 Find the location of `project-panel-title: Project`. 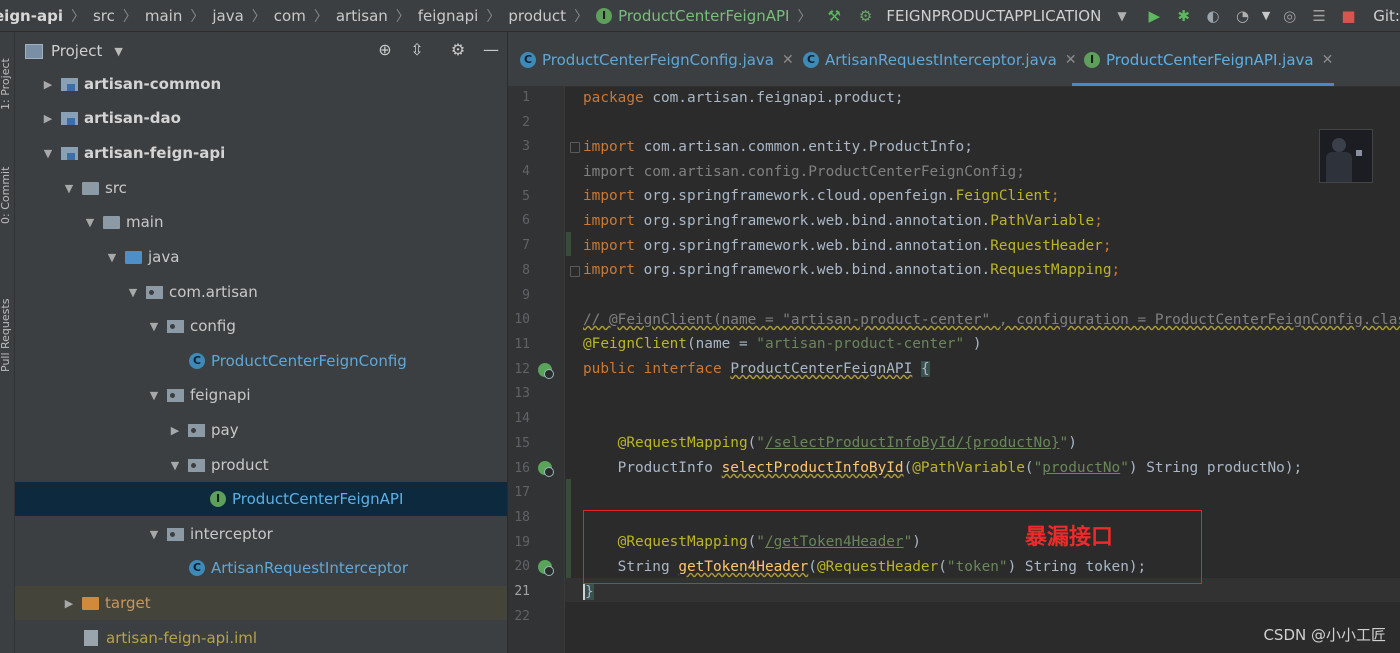

project-panel-title: Project is located at coordinates (76, 51).